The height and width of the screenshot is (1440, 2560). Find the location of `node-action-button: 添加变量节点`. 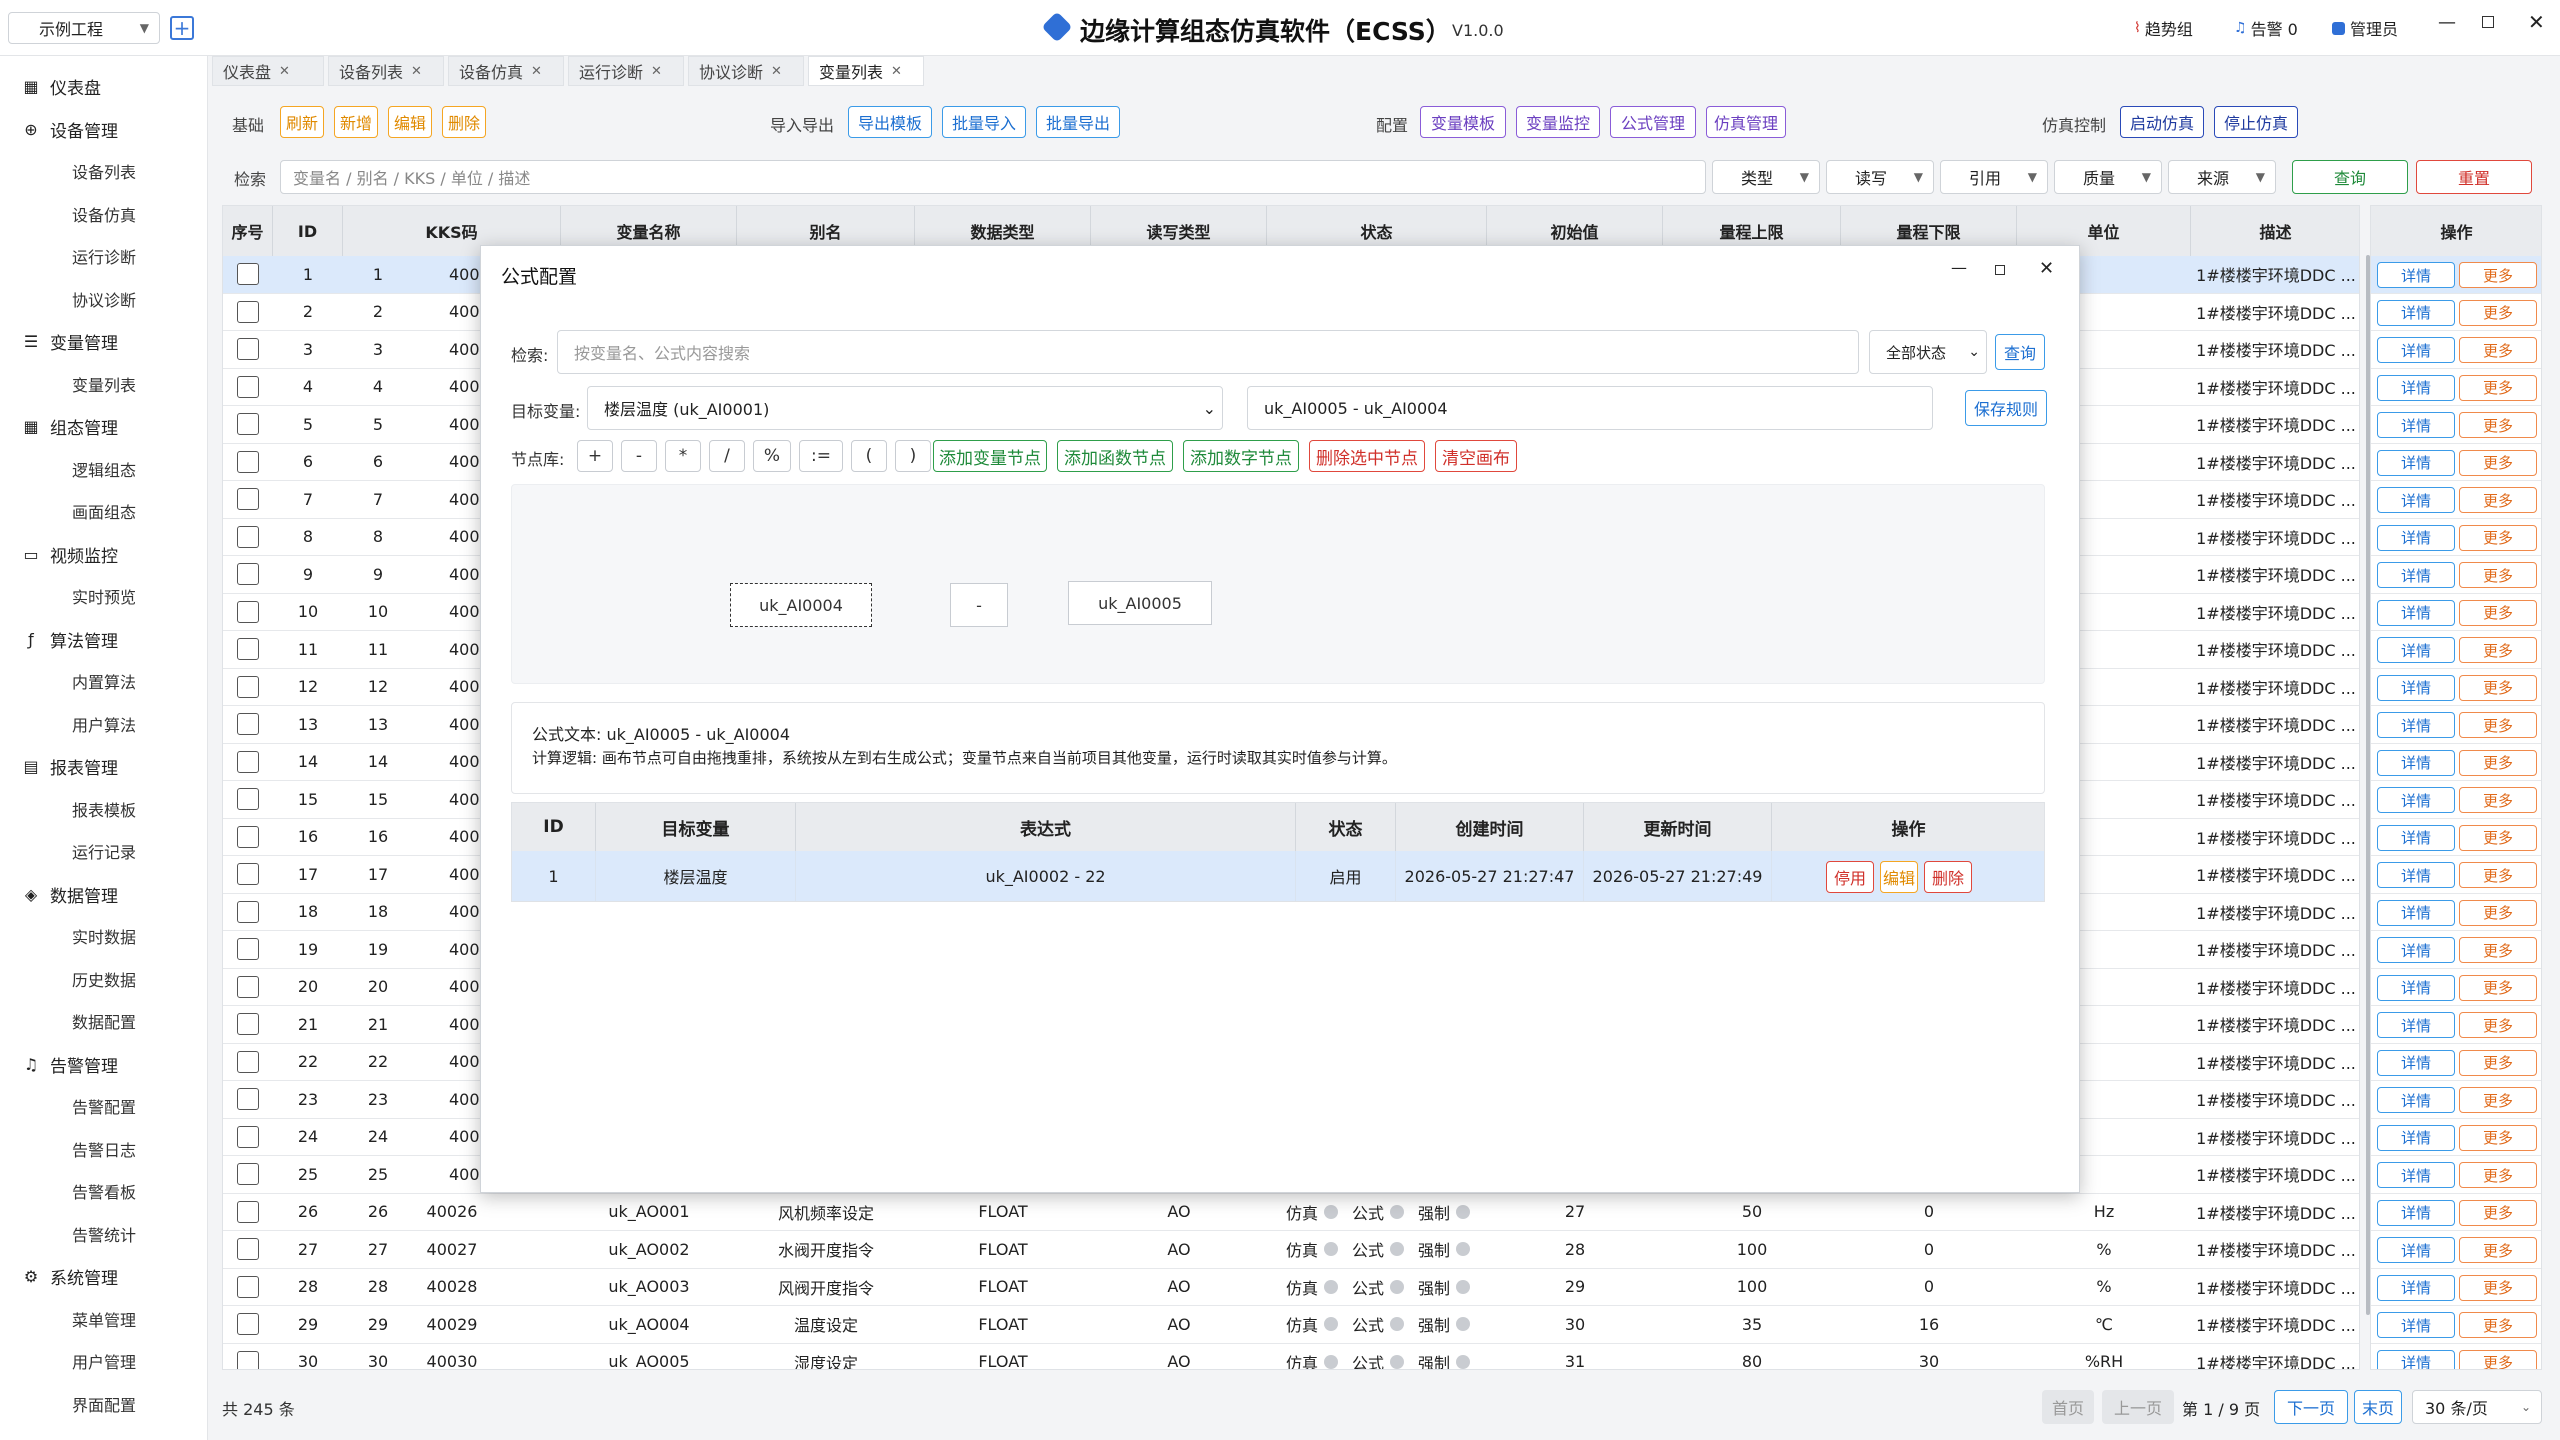

node-action-button: 添加变量节点 is located at coordinates (990, 456).